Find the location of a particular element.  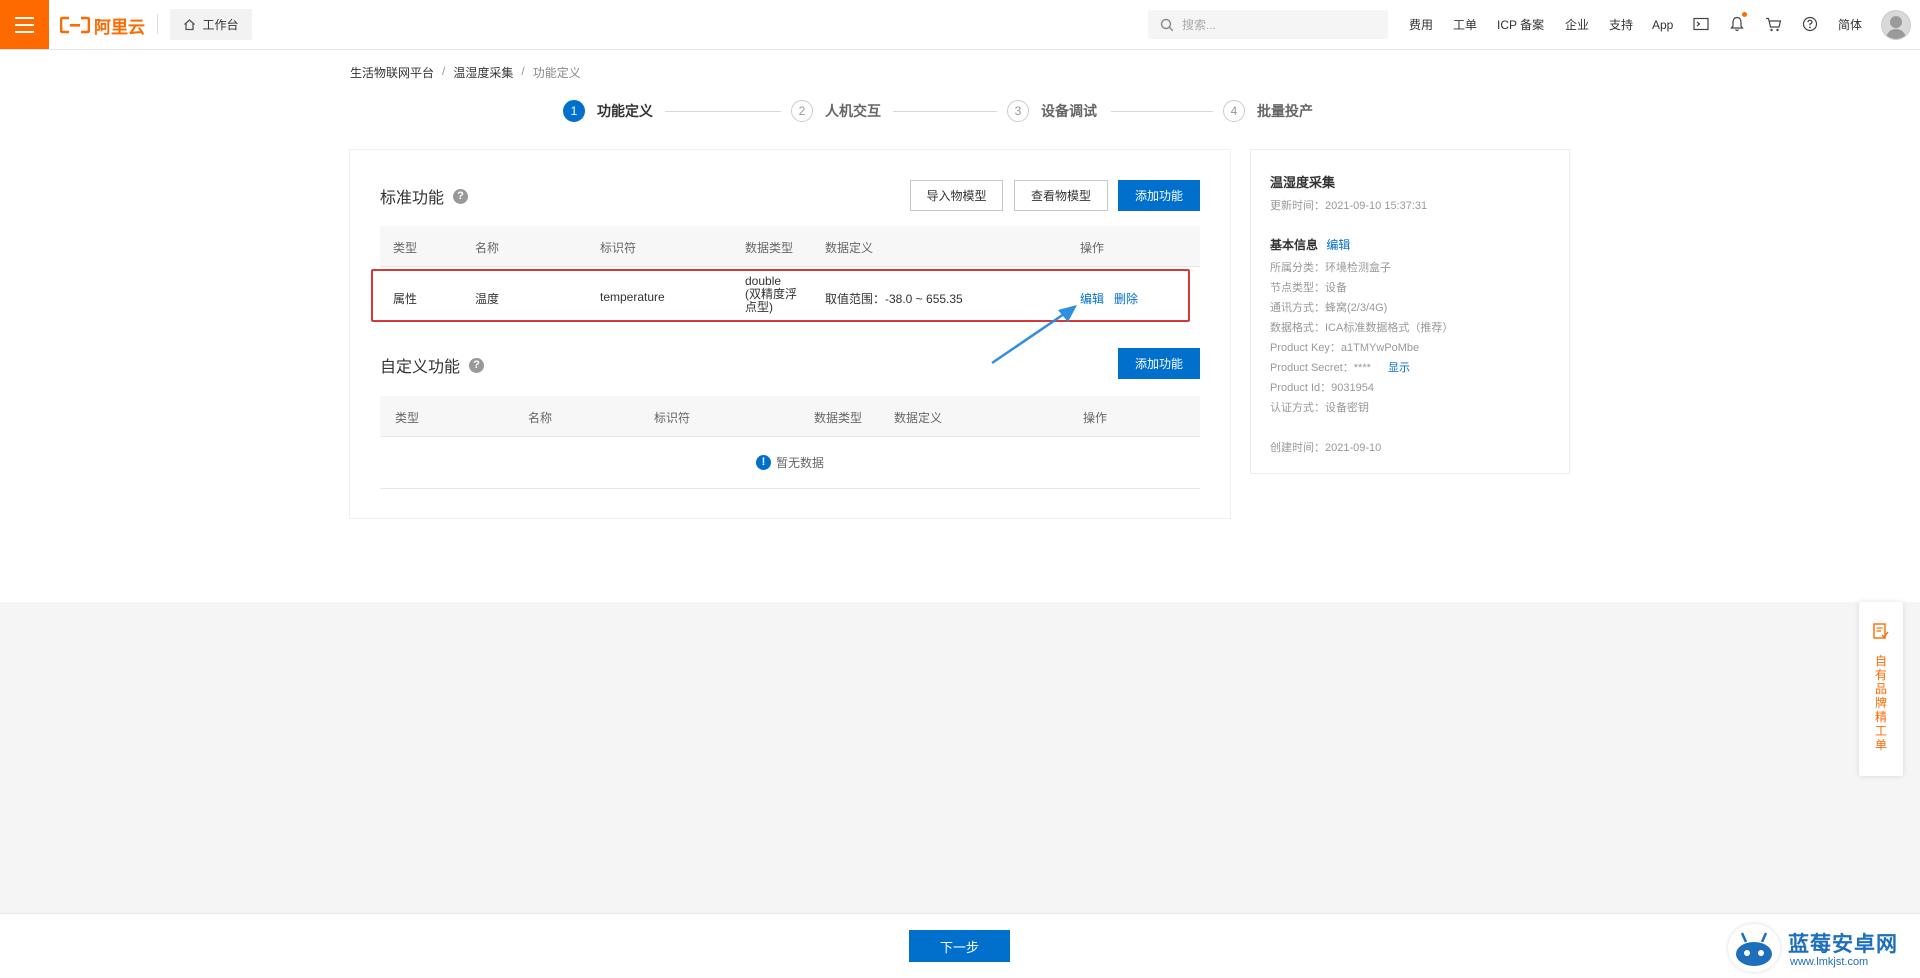

menu-button is located at coordinates (24, 24).